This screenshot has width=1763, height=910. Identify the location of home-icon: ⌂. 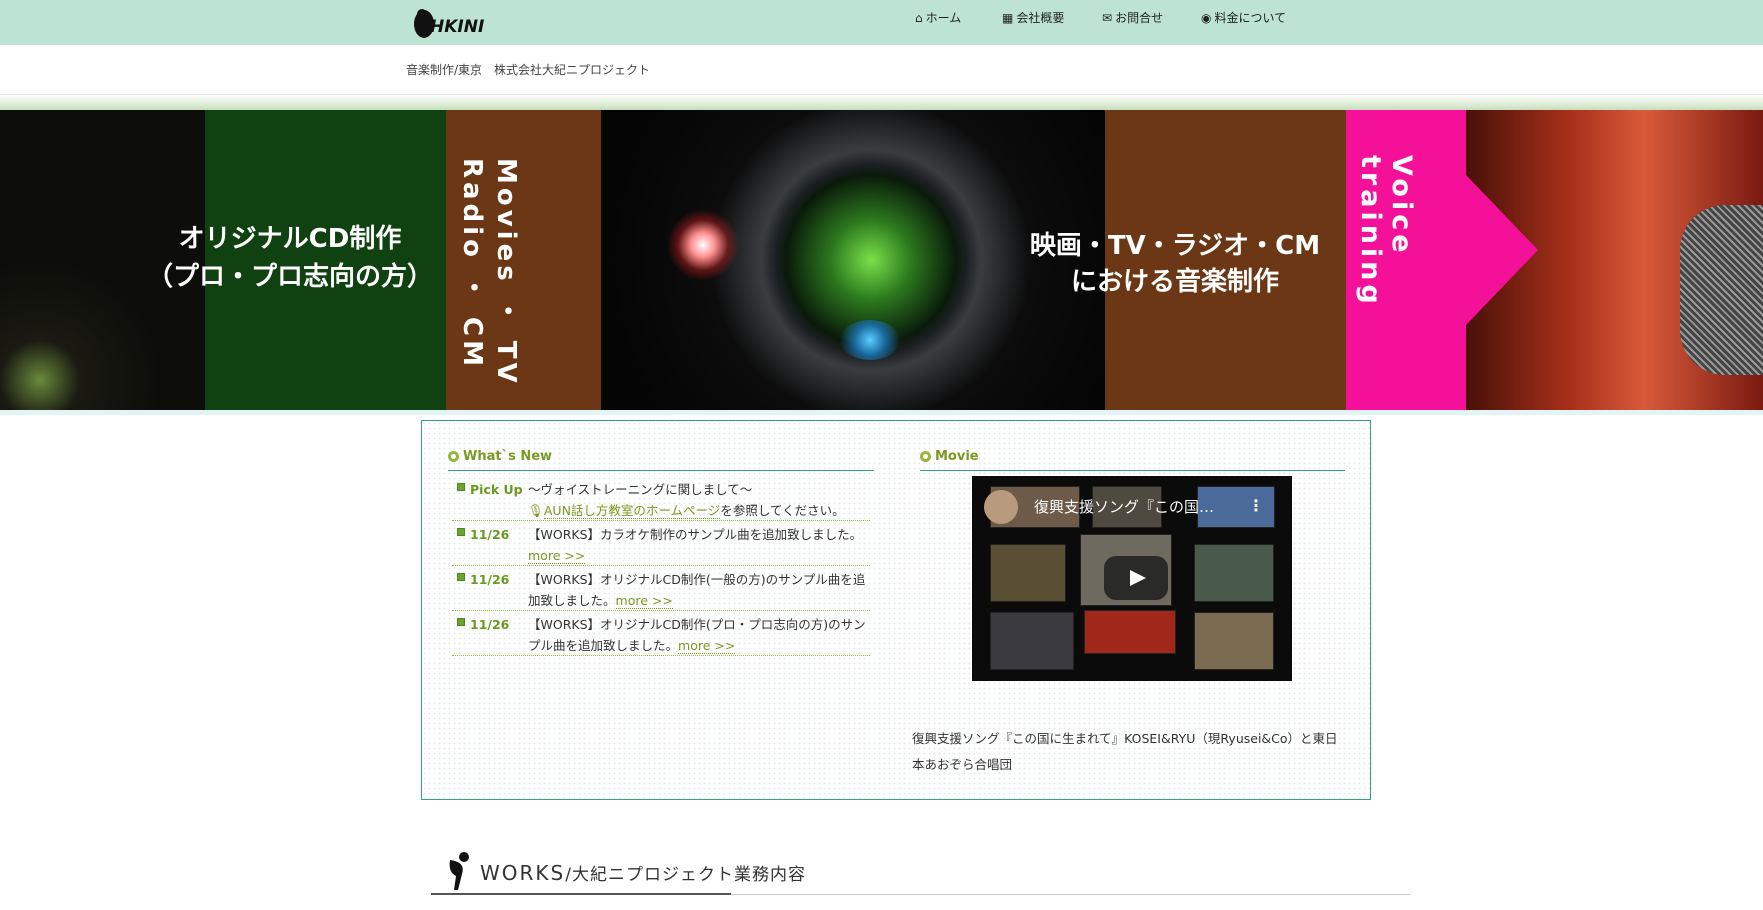
(919, 17).